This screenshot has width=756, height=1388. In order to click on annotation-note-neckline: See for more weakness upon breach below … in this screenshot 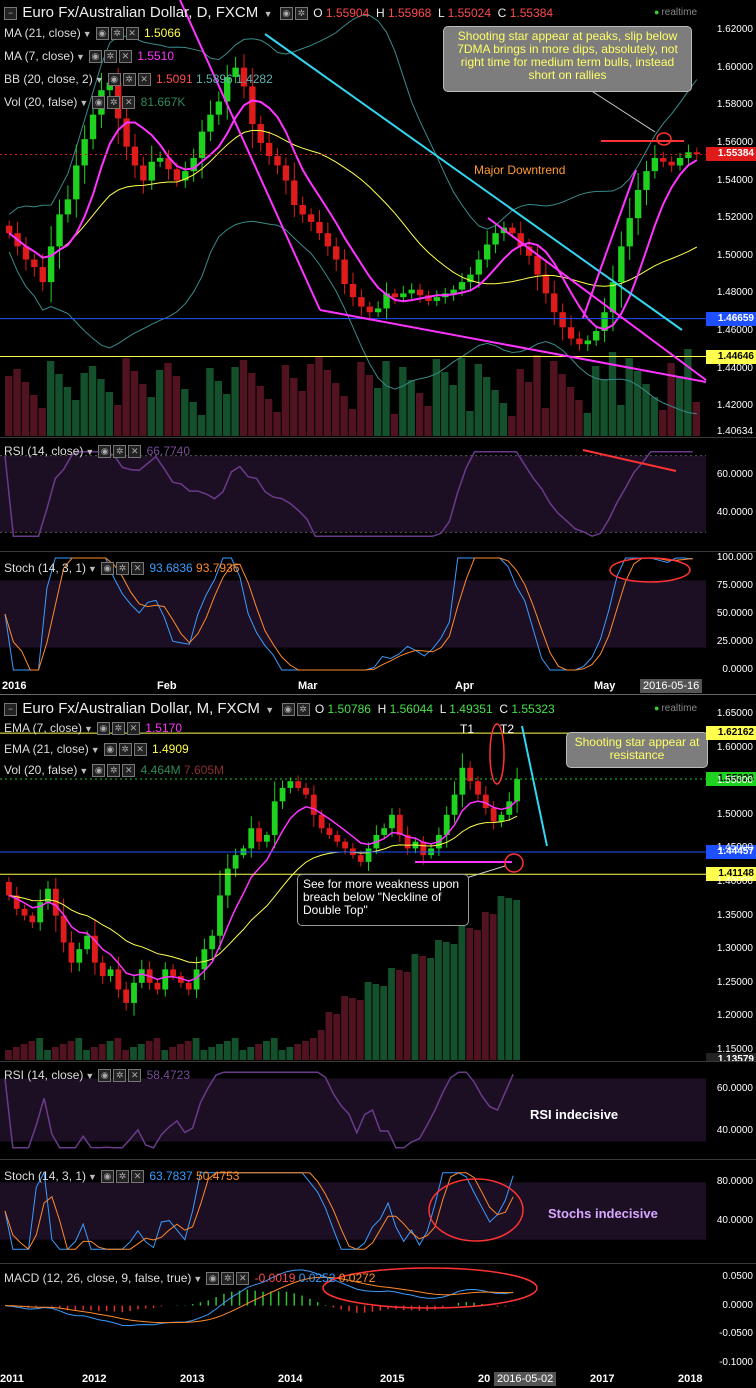, I will do `click(383, 900)`.